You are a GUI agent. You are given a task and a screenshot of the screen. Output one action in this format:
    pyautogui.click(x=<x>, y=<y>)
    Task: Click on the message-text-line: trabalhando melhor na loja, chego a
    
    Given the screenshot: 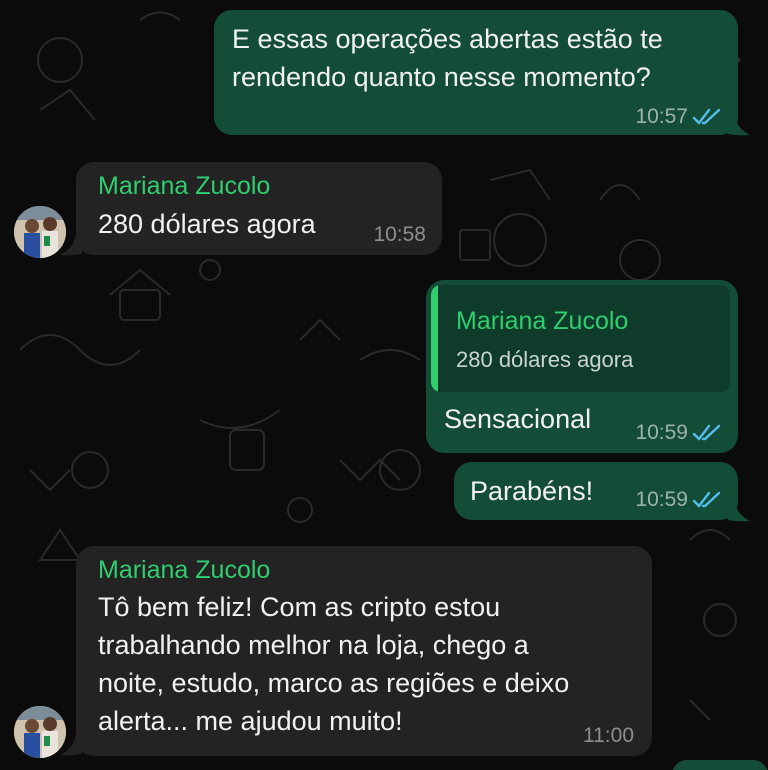 What is the action you would take?
    pyautogui.click(x=313, y=645)
    